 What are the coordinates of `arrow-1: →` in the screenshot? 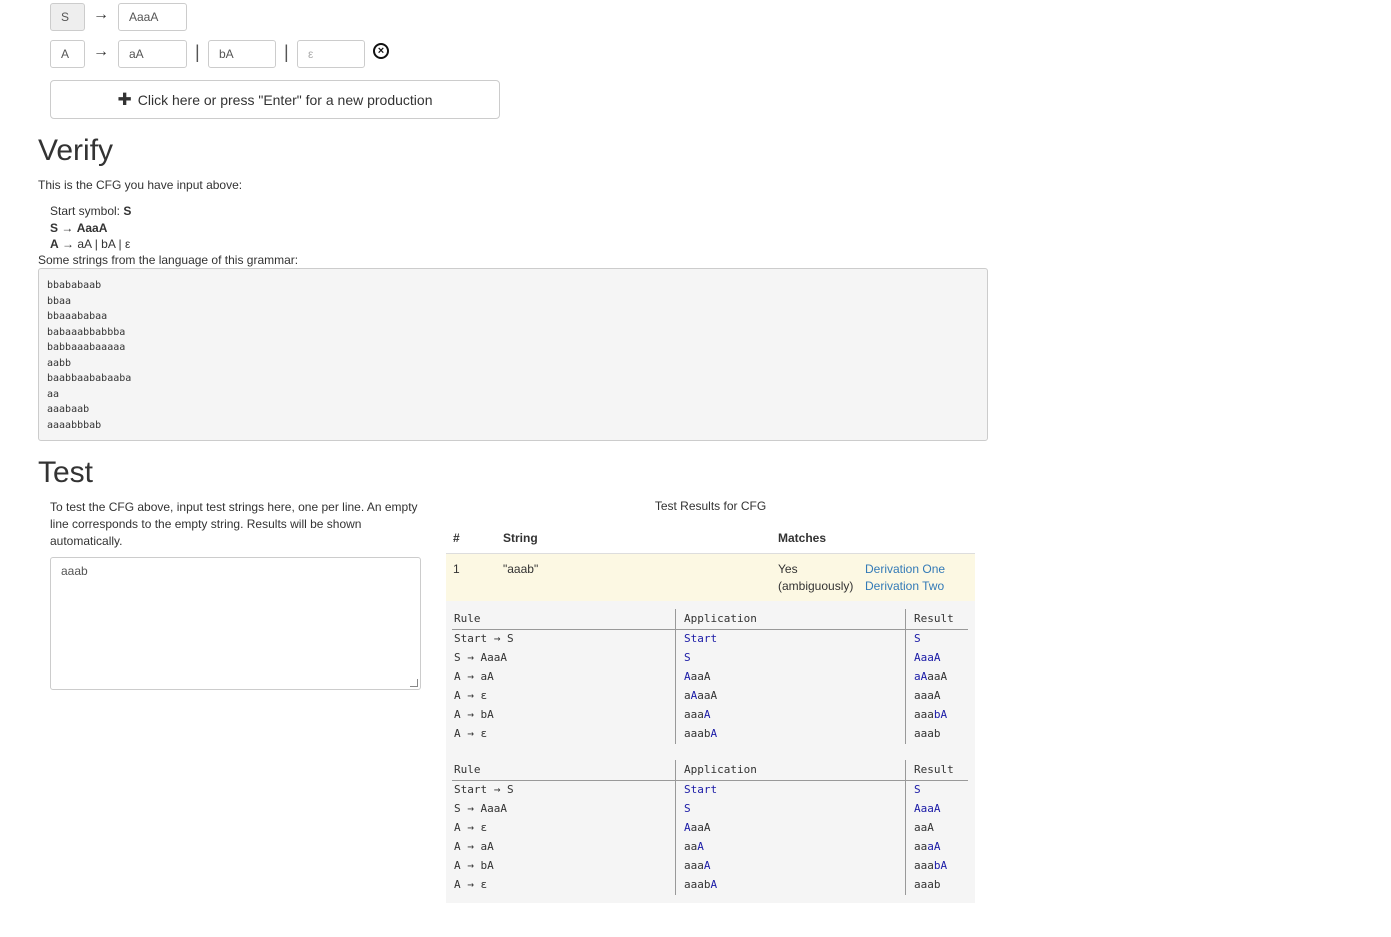 It's located at (101, 14).